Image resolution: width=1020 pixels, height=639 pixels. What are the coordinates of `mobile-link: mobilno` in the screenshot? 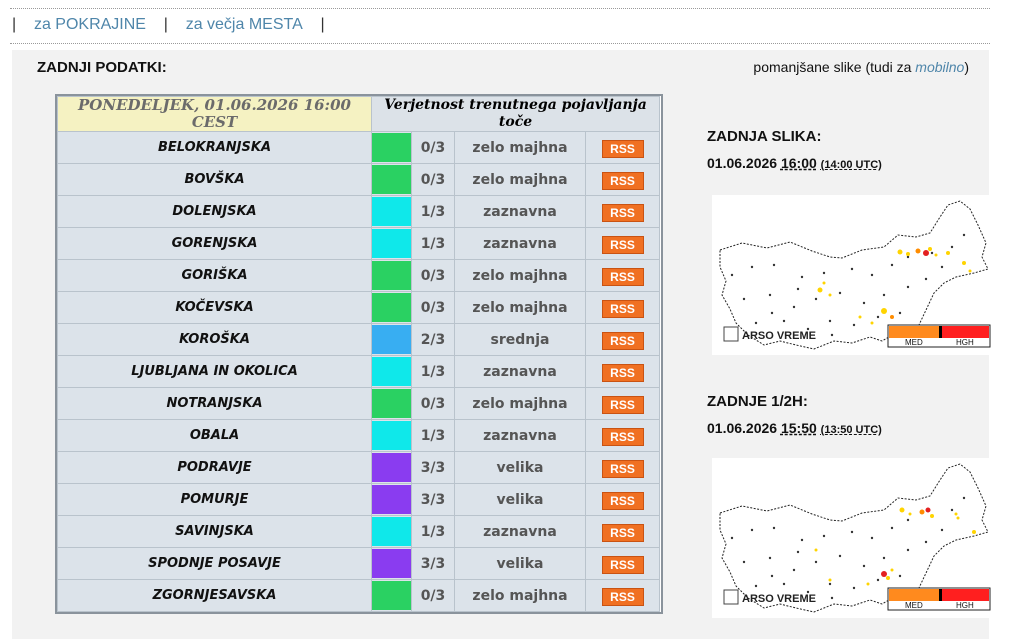 It's located at (939, 67).